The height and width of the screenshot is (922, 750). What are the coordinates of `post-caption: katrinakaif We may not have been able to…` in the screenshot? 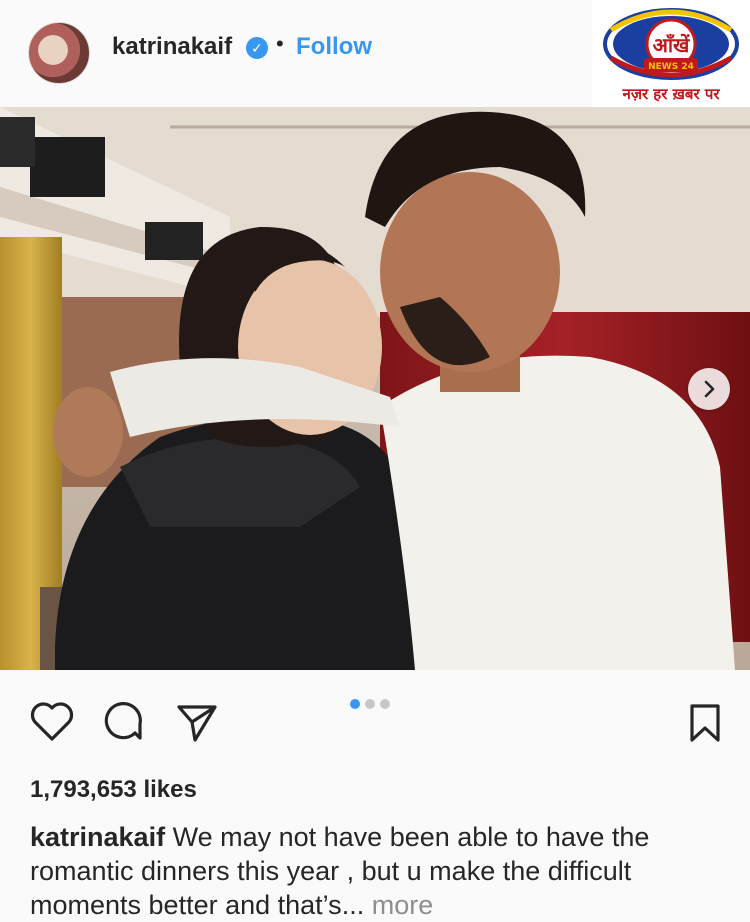 It's located at (380, 871).